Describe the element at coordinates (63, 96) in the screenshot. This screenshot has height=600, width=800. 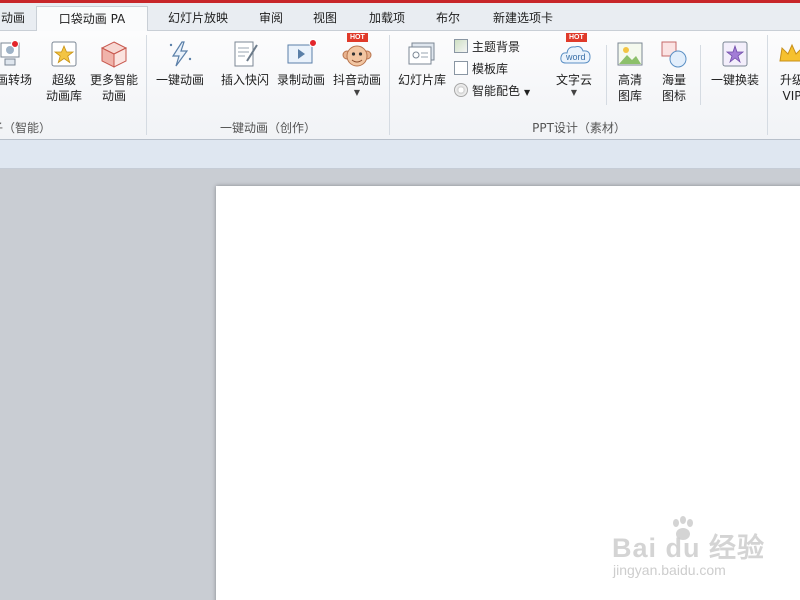
I see `super-animation-label-2: 动画库` at that location.